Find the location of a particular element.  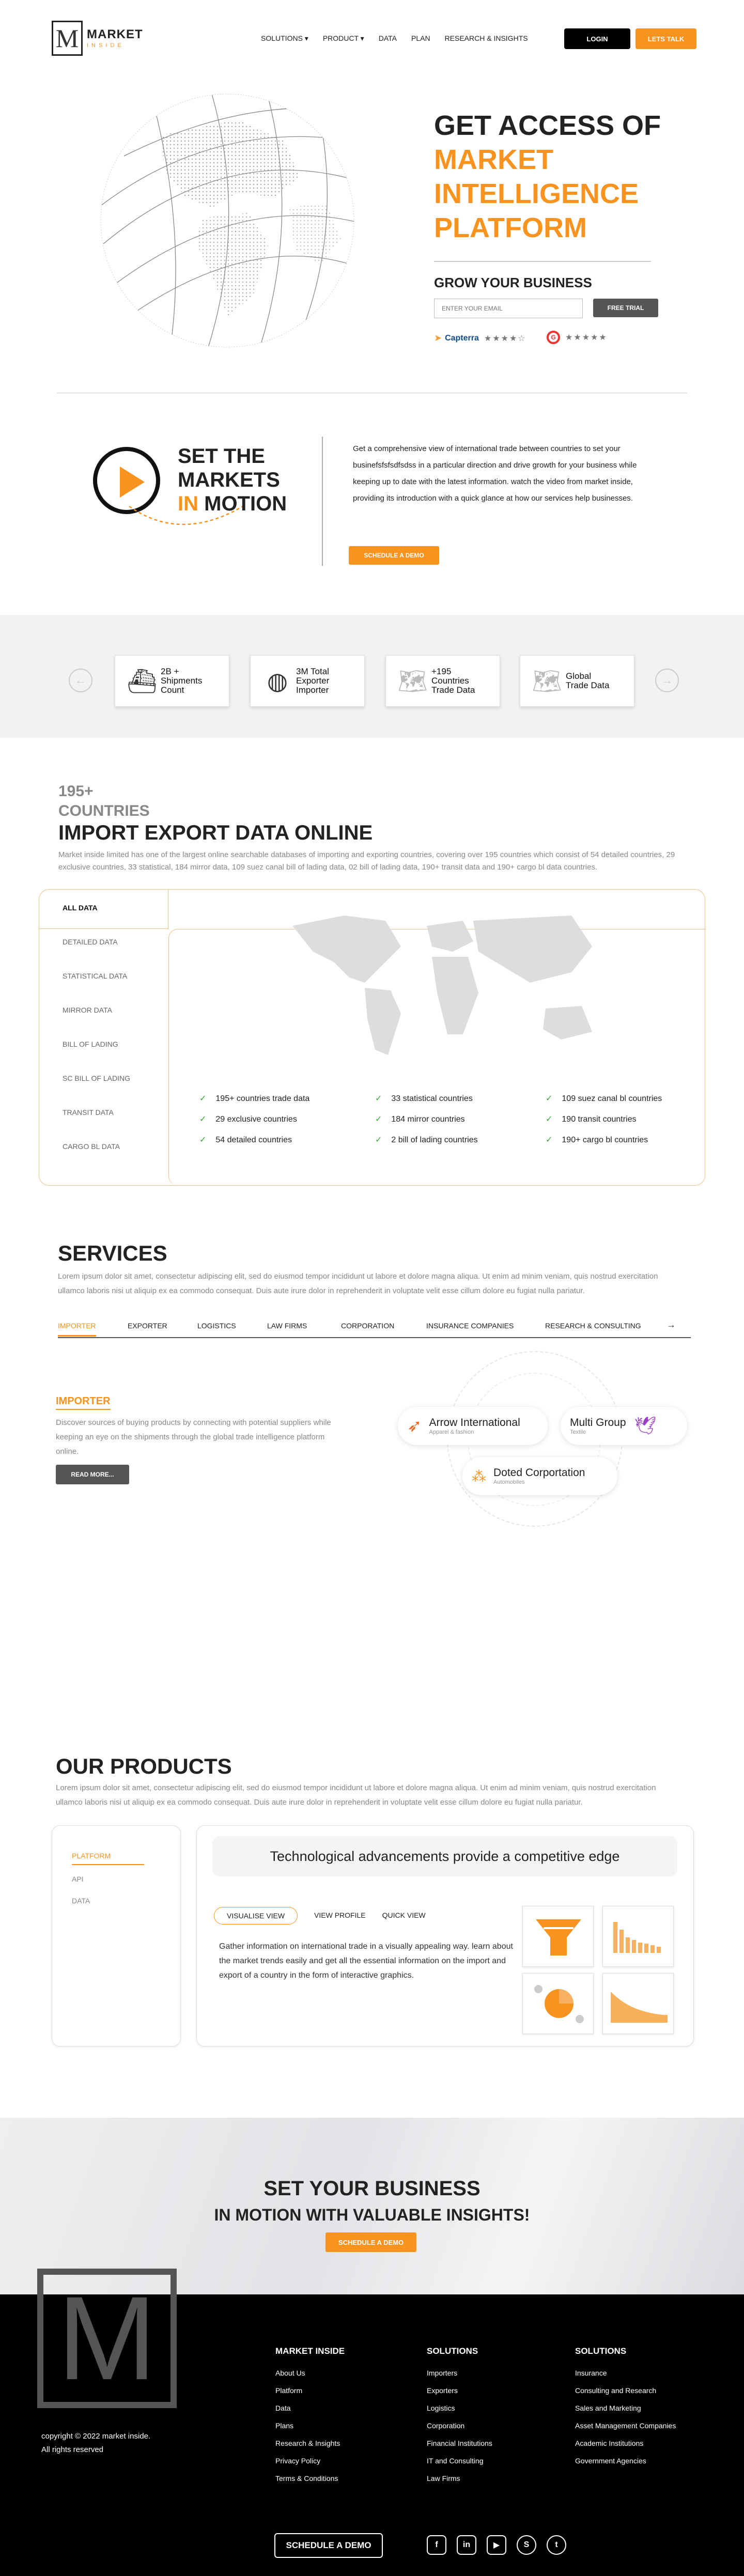

company-card-multi-group: Multi Group Textile 🕊 is located at coordinates (624, 1426).